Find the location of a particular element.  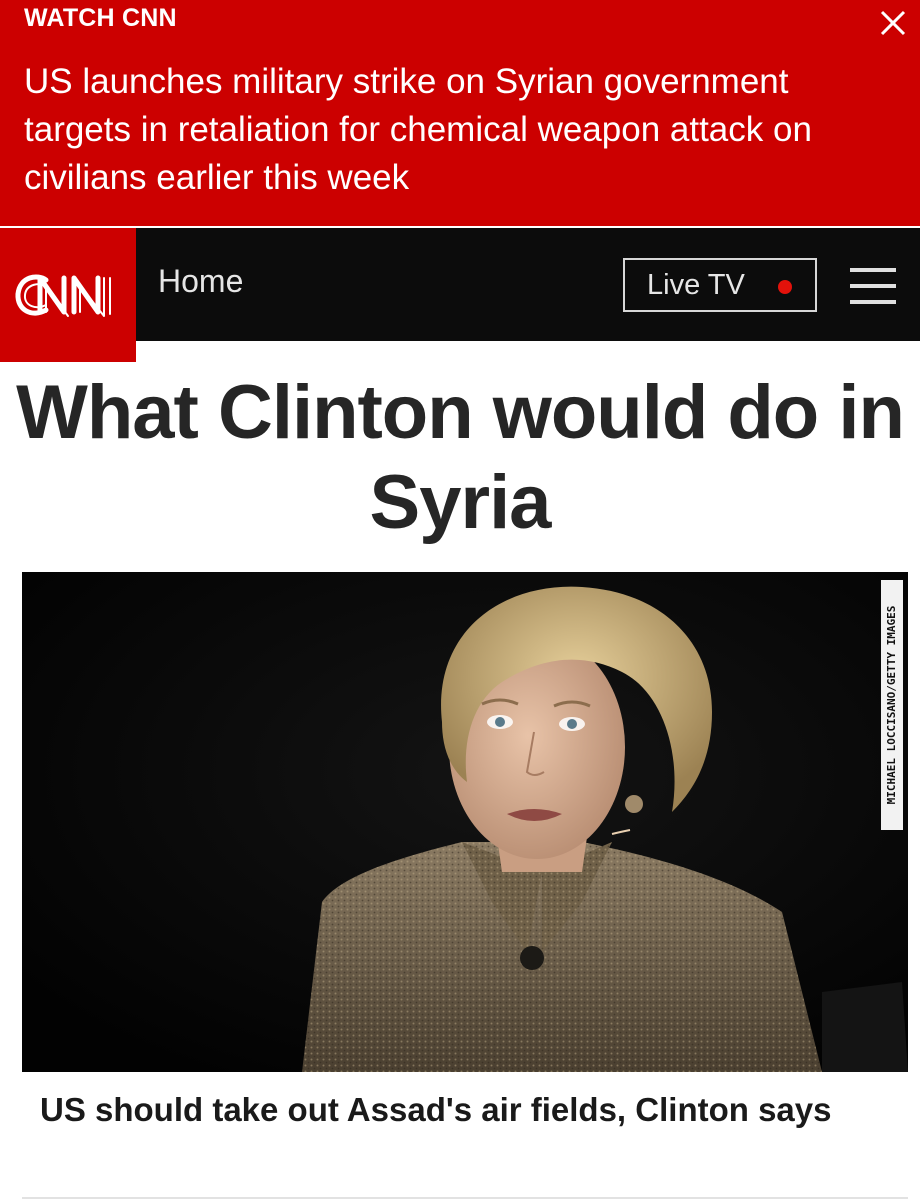

close-icon is located at coordinates (893, 23).